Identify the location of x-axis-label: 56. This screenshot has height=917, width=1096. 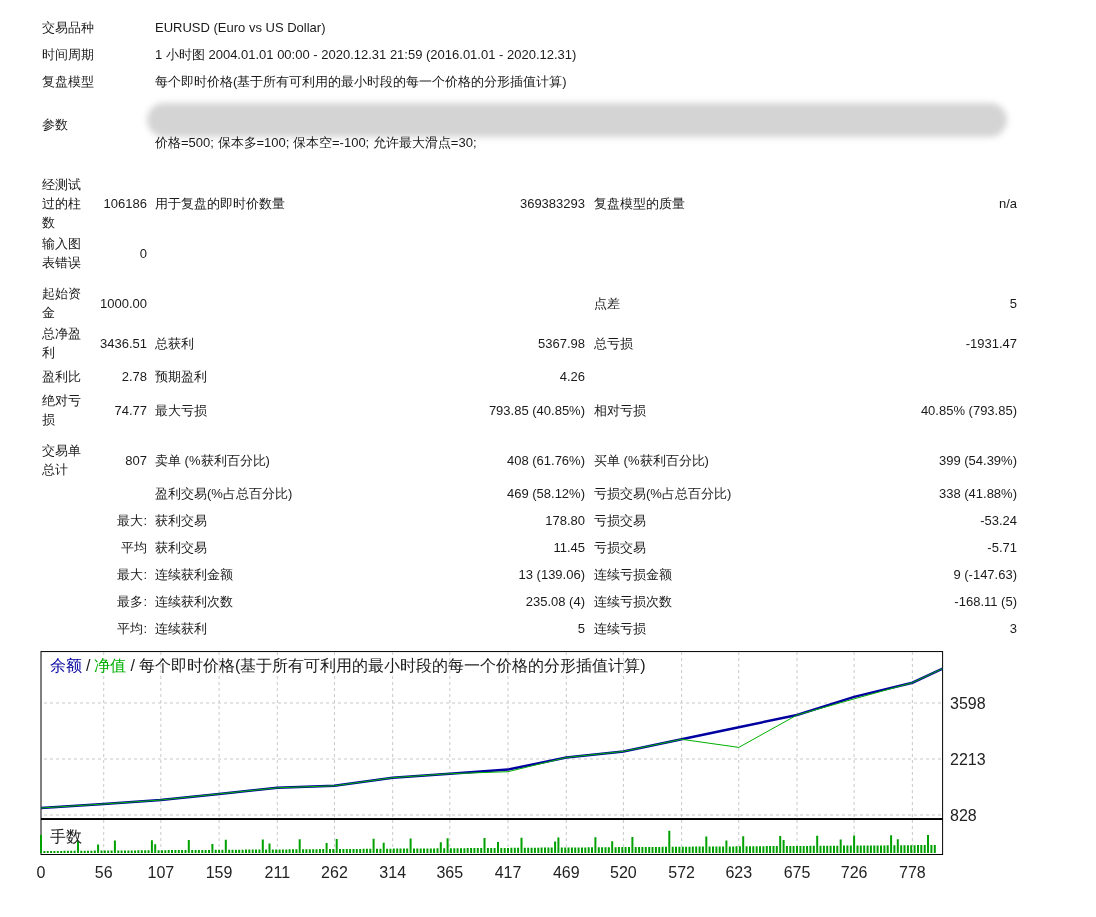
(103, 872).